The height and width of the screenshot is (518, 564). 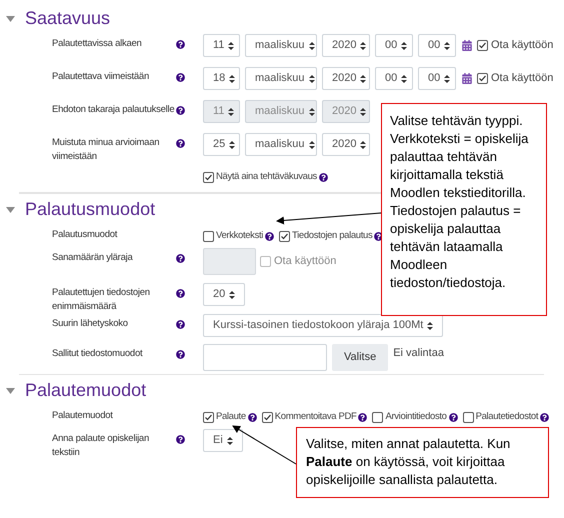 I want to click on callout-note: Valitse, miten annat palautetta. Kun Palaute on käytössä, voit kirjoittaa opiskelijoille sanallista palautetta., so click(x=422, y=462).